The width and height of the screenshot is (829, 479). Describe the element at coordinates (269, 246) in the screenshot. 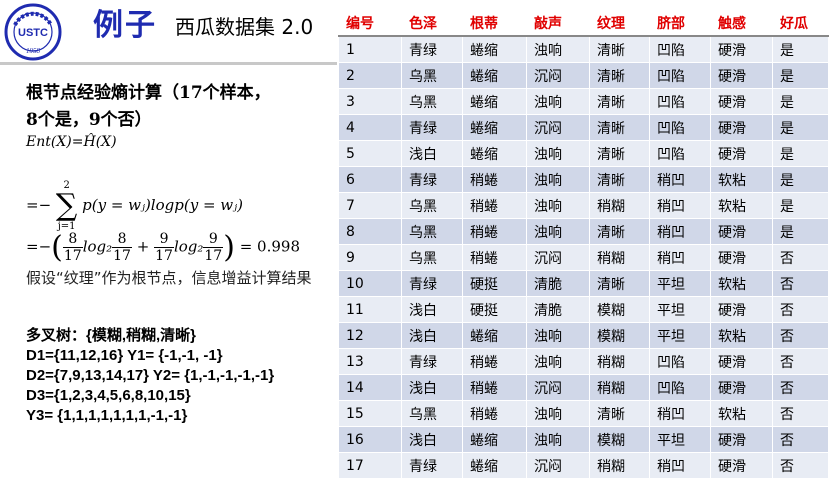

I see `entropy-result: = 0.998` at that location.